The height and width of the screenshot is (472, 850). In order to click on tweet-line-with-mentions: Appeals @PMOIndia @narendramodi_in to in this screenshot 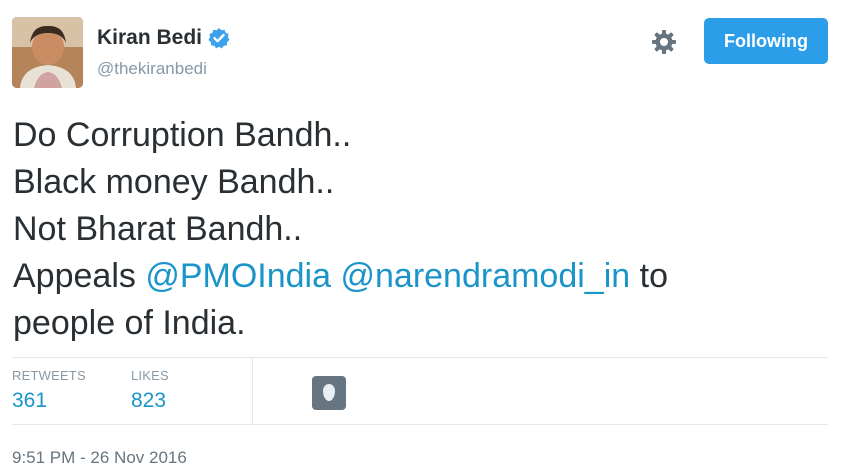, I will do `click(423, 276)`.